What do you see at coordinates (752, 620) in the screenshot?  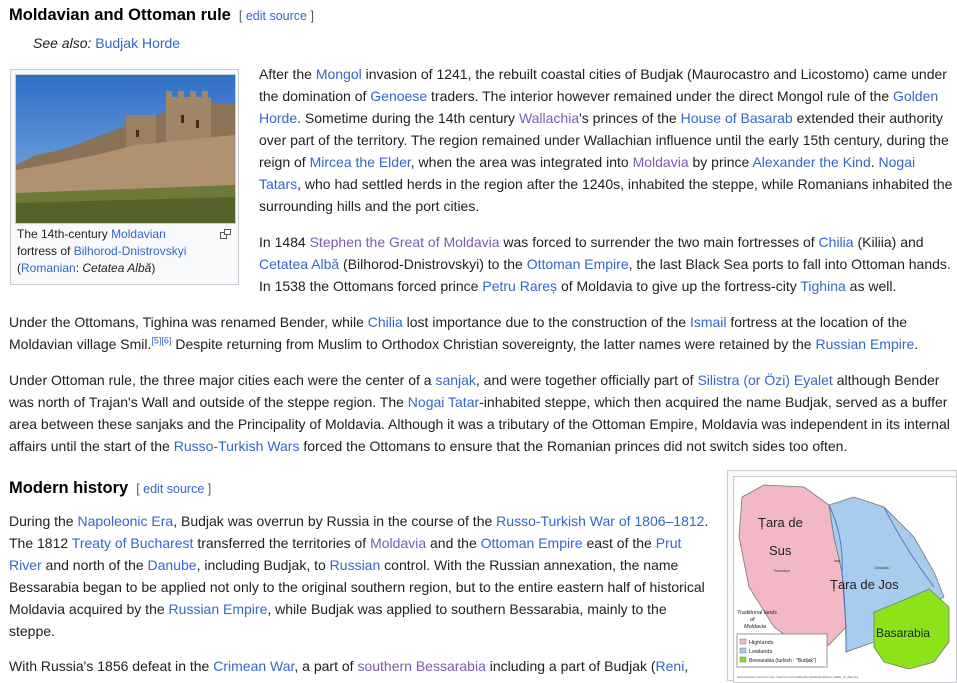 I see `legend-title-line2: of` at bounding box center [752, 620].